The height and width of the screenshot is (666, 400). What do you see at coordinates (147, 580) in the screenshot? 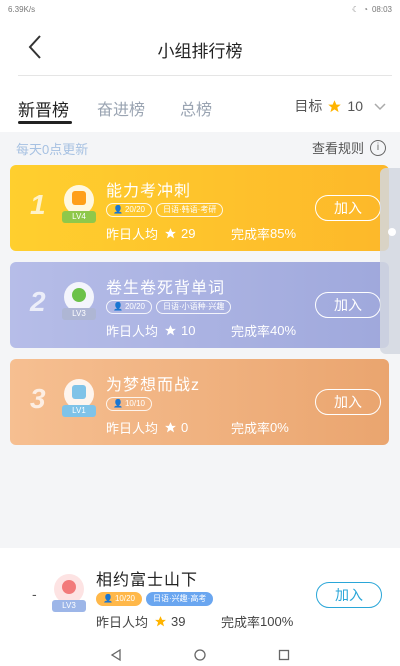
I see `group-name: 相约富士山下` at bounding box center [147, 580].